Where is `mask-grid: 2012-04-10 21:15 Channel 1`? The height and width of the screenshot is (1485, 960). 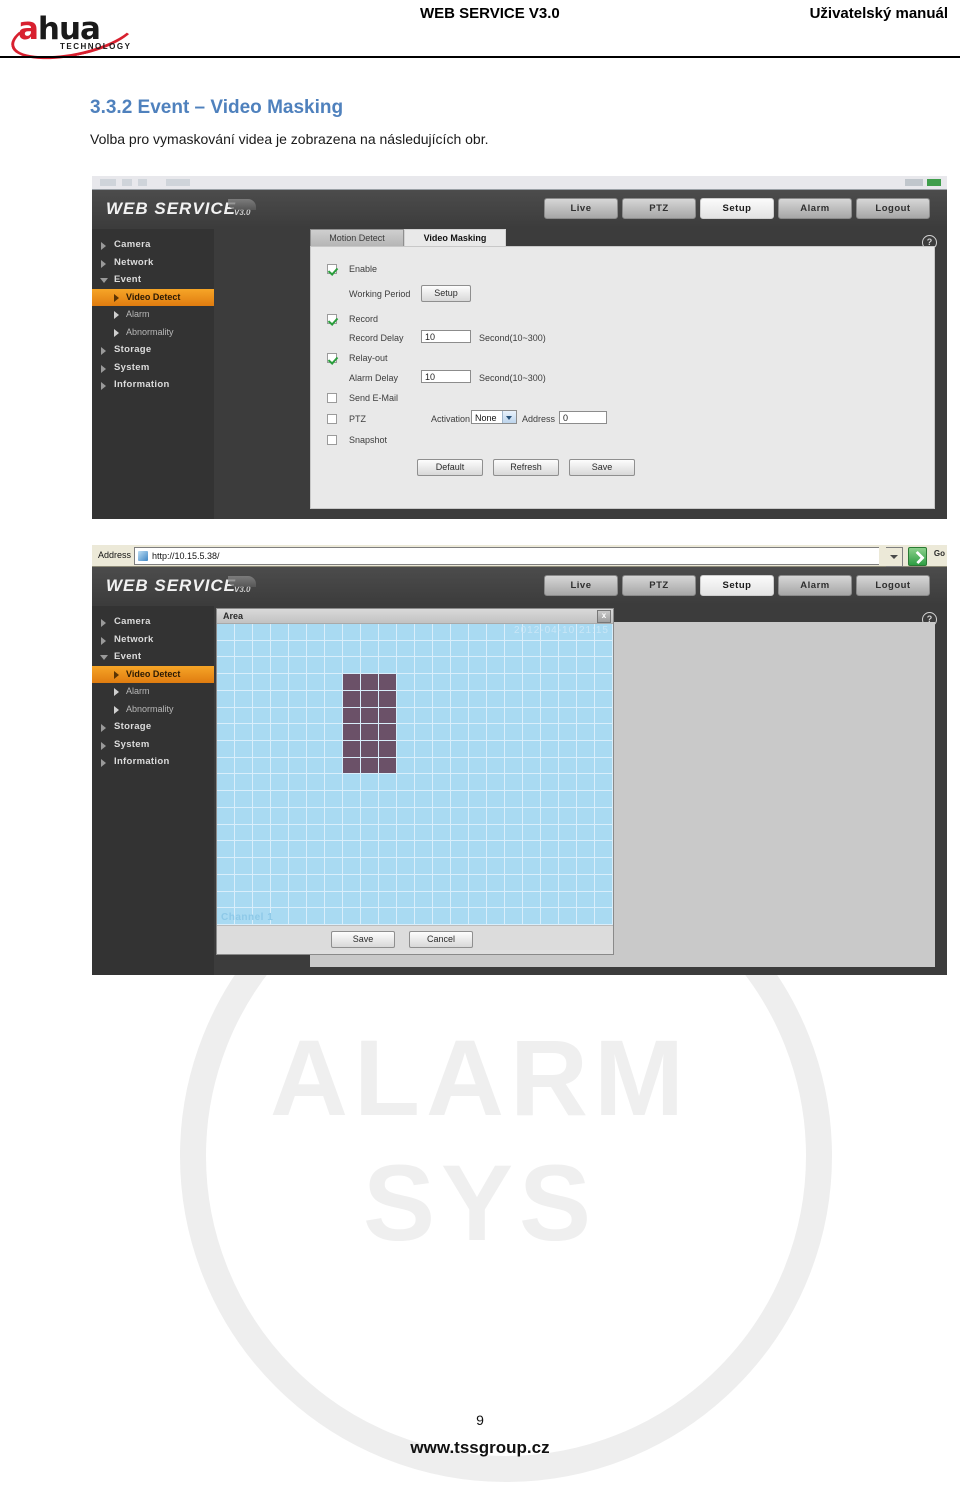 mask-grid: 2012-04-10 21:15 Channel 1 is located at coordinates (415, 774).